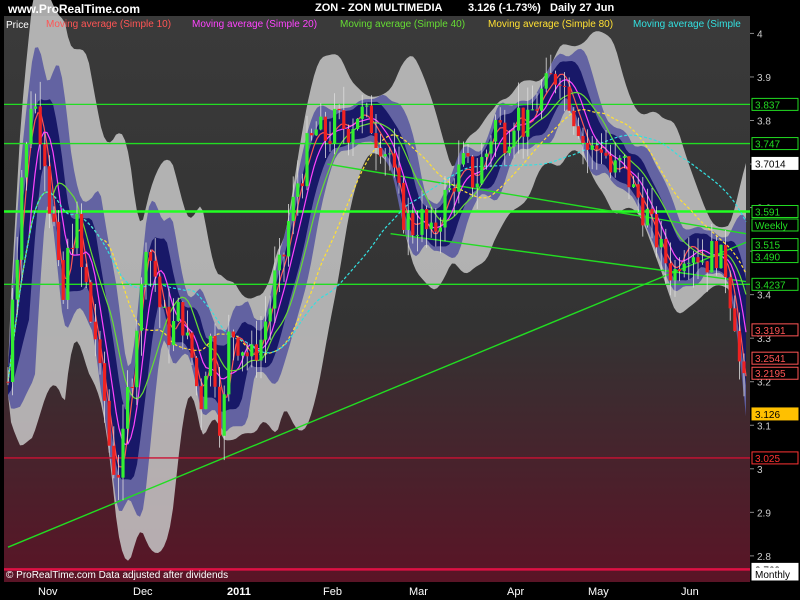 The image size is (800, 600). I want to click on y-tick-label: 4, so click(760, 34).